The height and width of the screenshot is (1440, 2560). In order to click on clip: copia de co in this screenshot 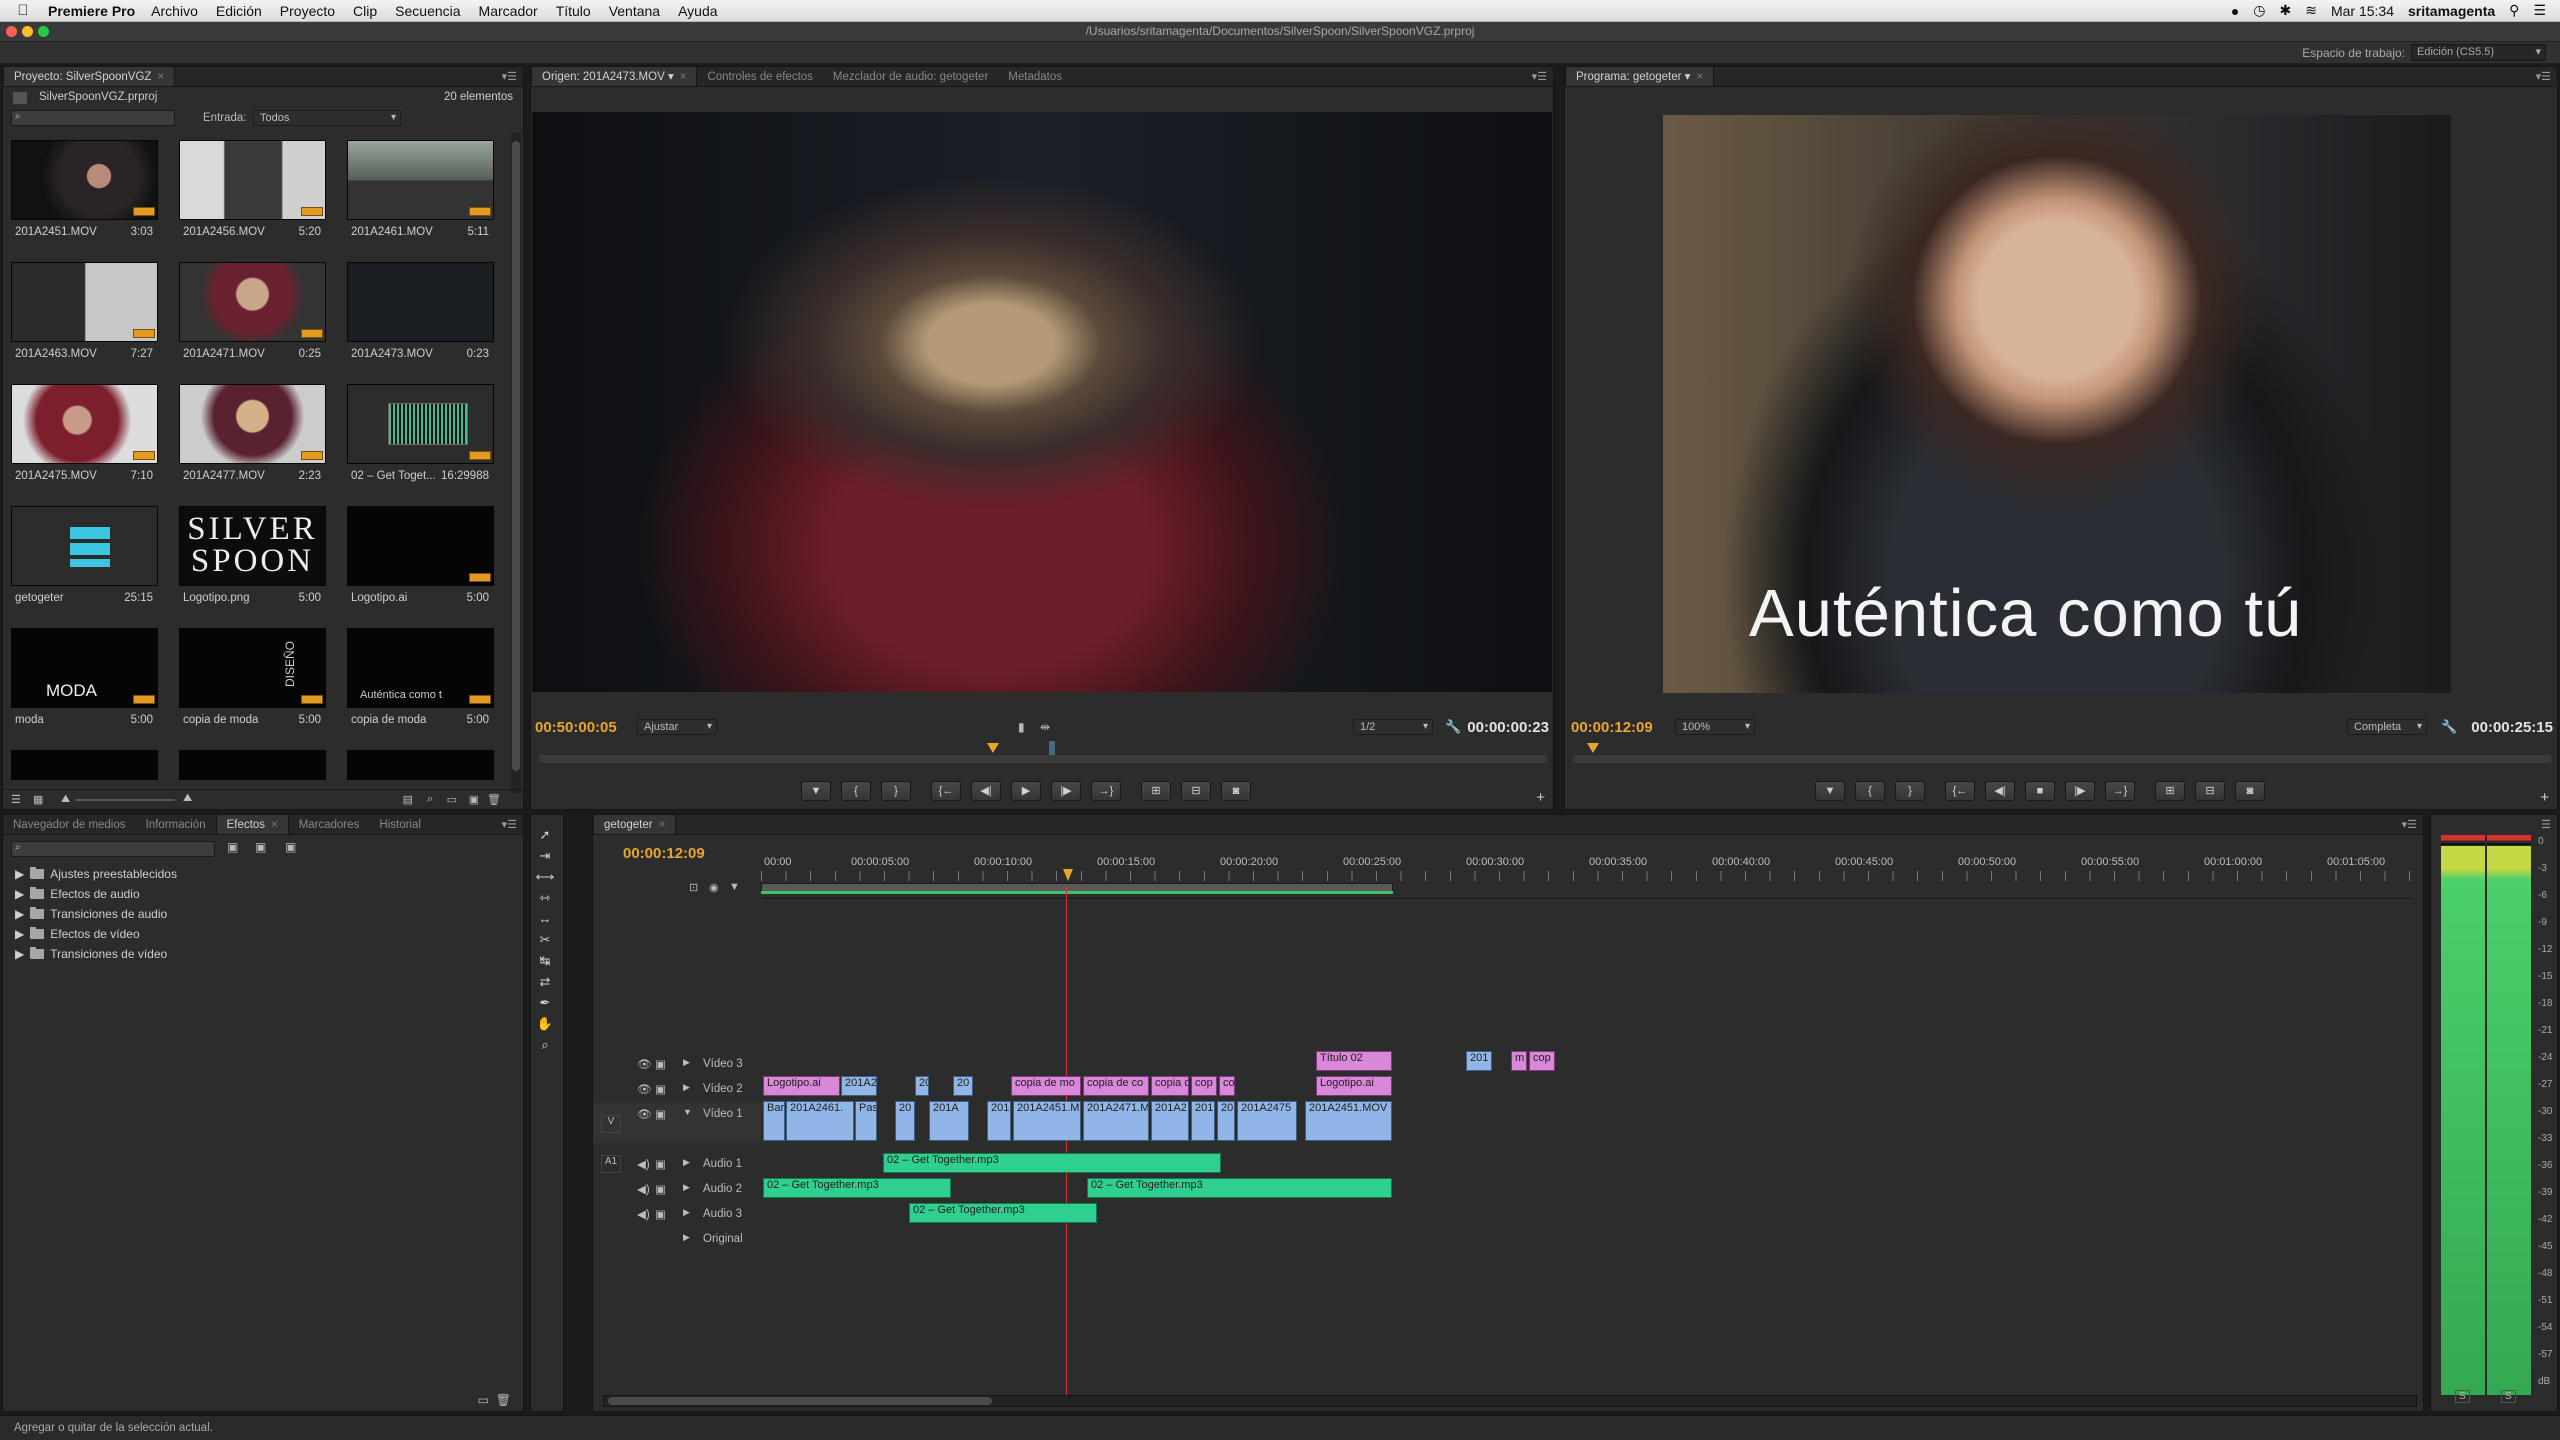, I will do `click(1116, 1086)`.